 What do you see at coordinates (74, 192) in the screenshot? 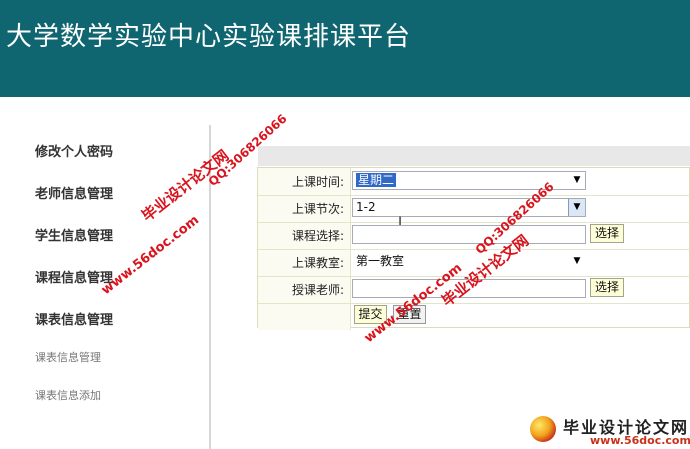
I see `sidebar-item-teacher-management: 老师信息管理` at bounding box center [74, 192].